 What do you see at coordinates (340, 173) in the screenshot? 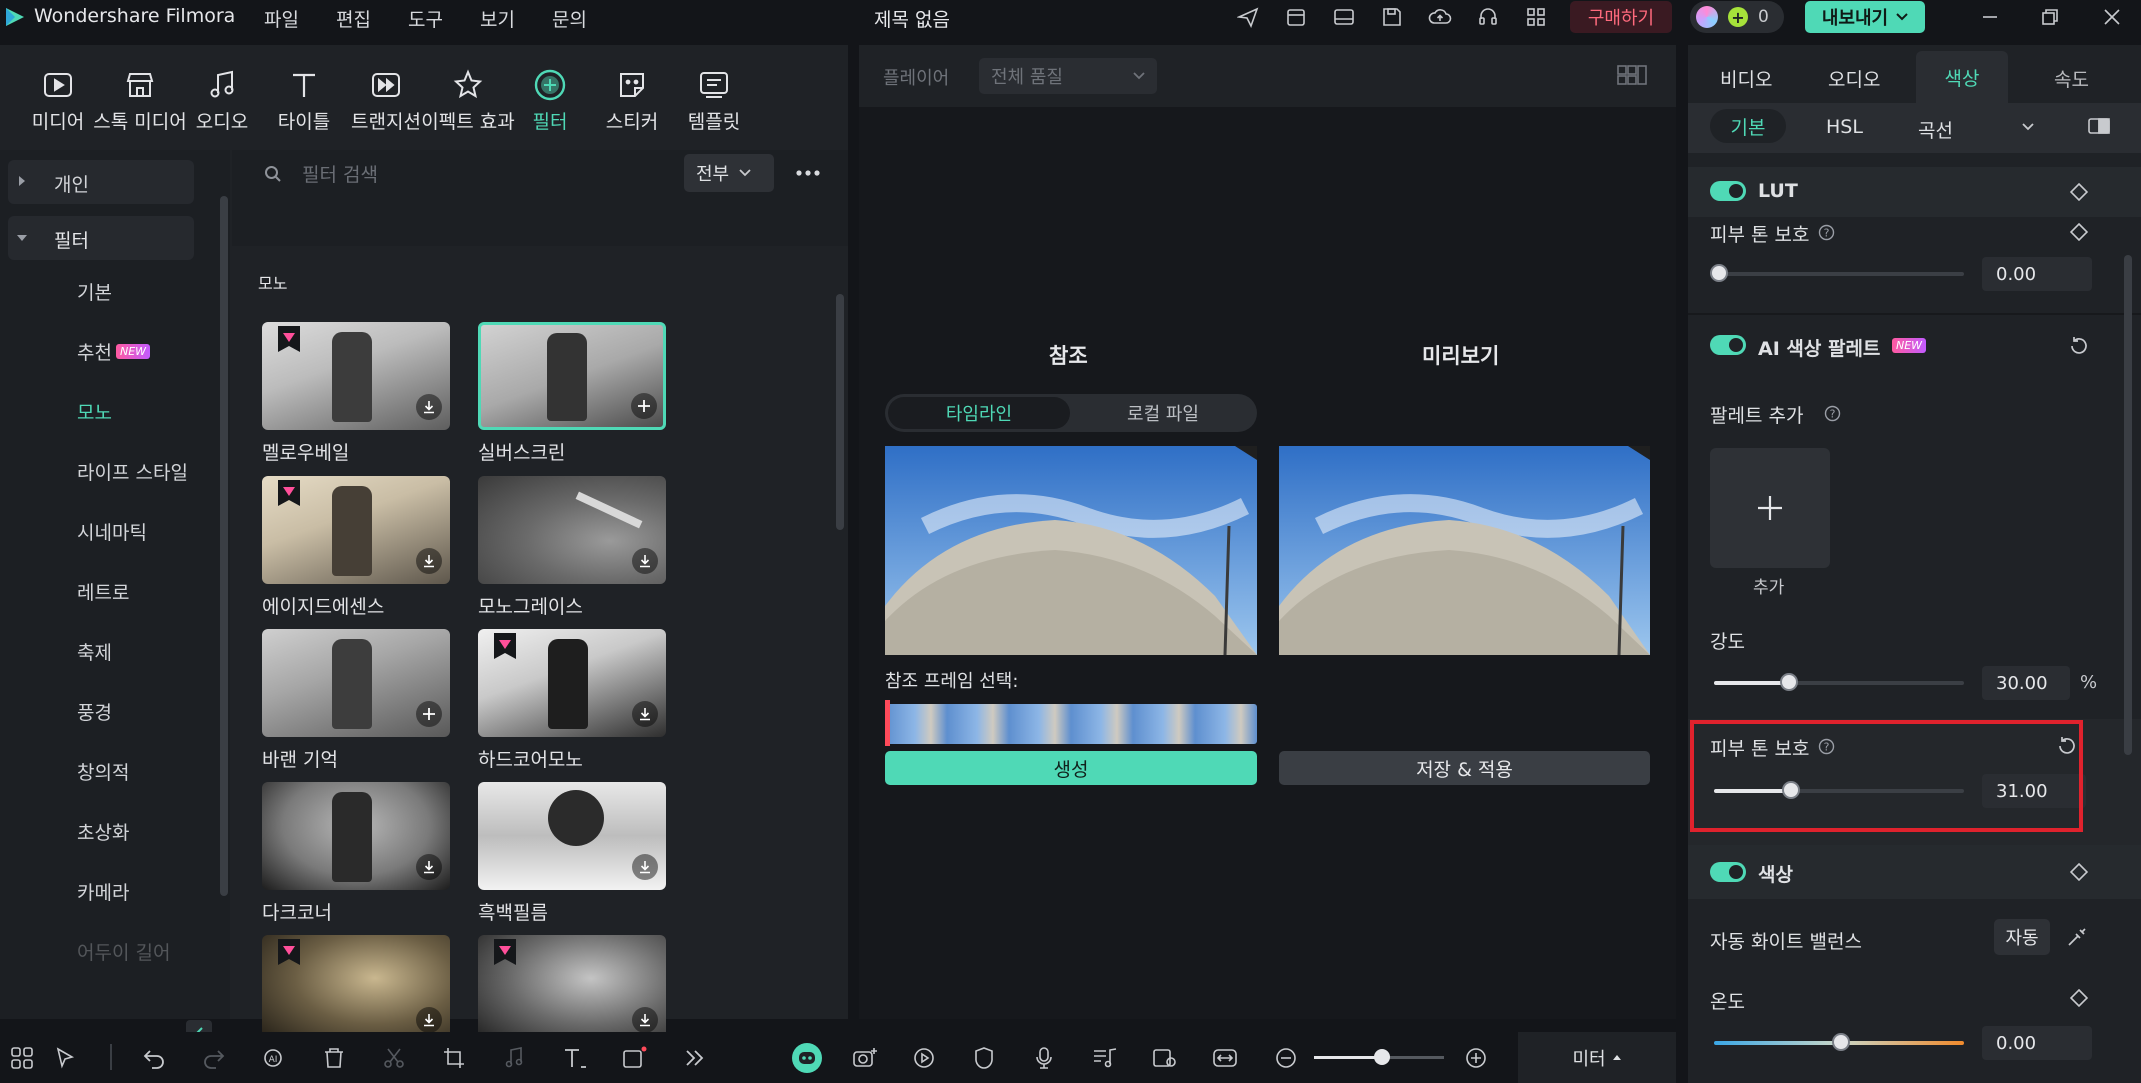
I see `search-input: 필터 검색` at bounding box center [340, 173].